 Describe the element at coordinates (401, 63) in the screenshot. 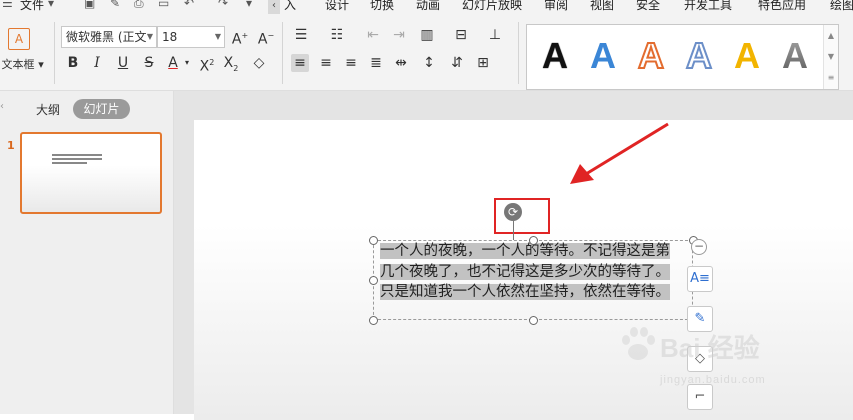

I see `distributed-icon: ⇹` at that location.